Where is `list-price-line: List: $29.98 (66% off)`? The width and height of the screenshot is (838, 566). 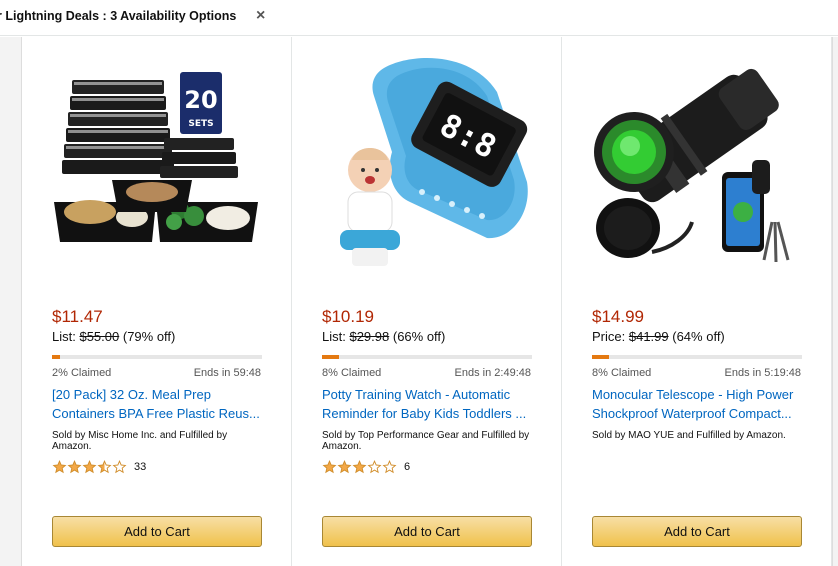
list-price-line: List: $29.98 (66% off) is located at coordinates (383, 336).